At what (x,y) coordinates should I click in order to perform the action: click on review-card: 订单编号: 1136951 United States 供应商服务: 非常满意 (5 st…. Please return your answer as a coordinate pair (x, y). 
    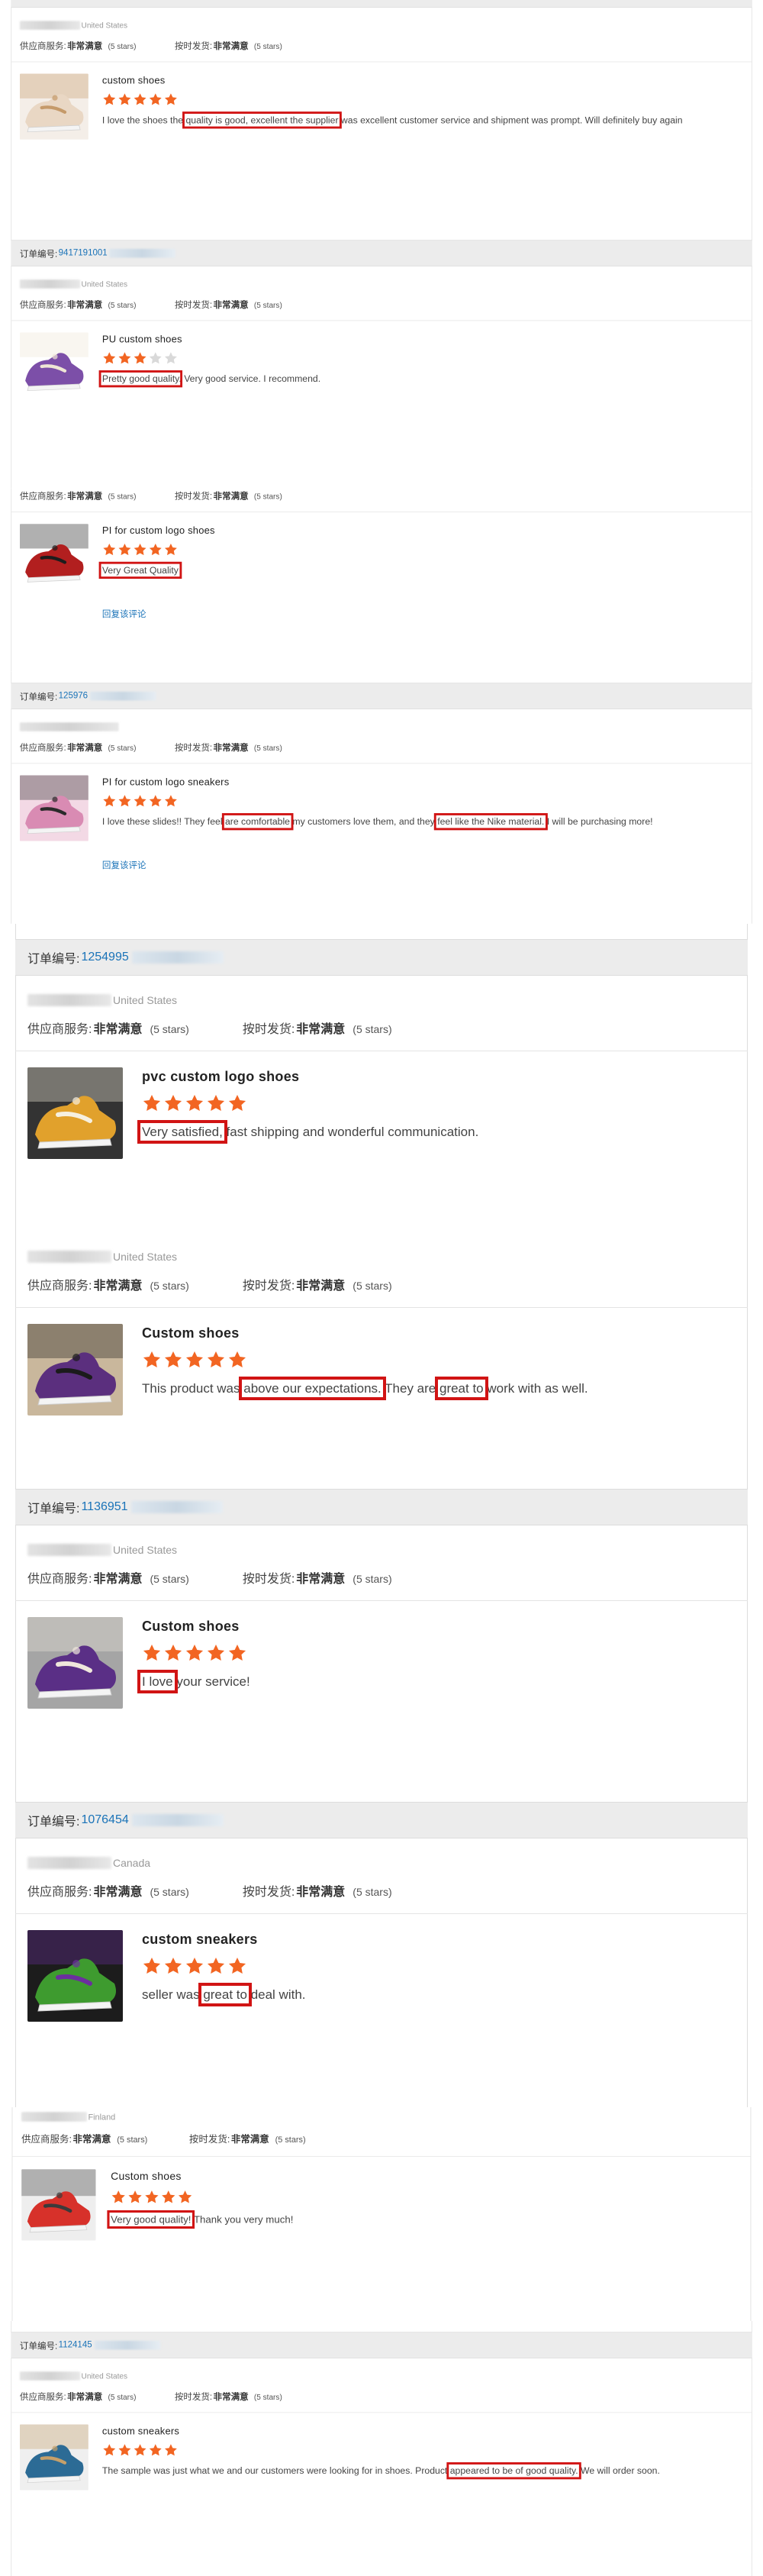
    Looking at the image, I should click on (382, 1630).